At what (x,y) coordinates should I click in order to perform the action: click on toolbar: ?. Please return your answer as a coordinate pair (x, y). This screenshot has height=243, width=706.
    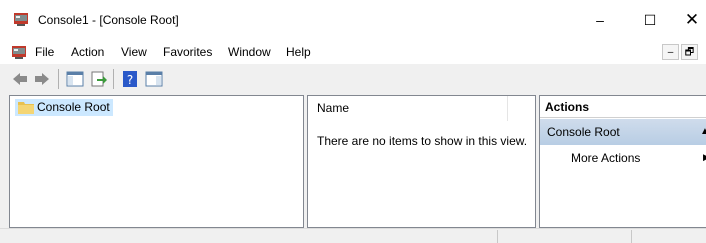
    Looking at the image, I should click on (353, 78).